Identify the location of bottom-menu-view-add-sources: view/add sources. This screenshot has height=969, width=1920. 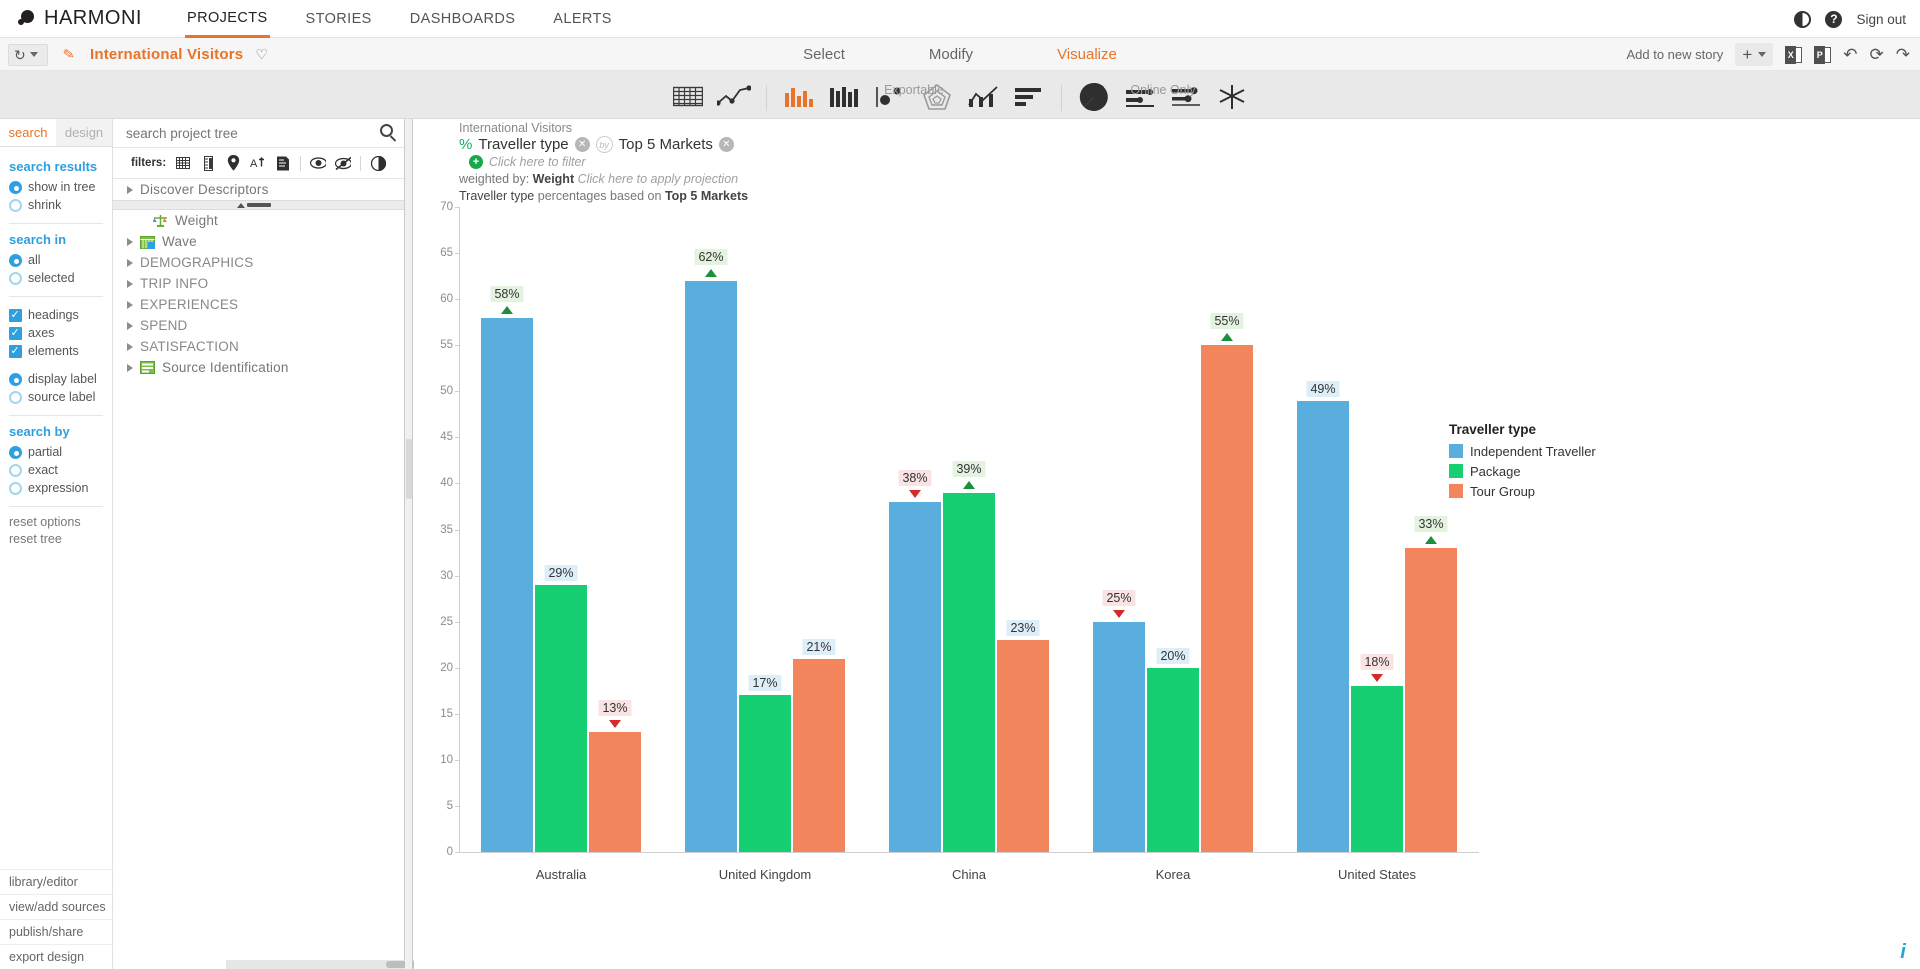
(56, 906).